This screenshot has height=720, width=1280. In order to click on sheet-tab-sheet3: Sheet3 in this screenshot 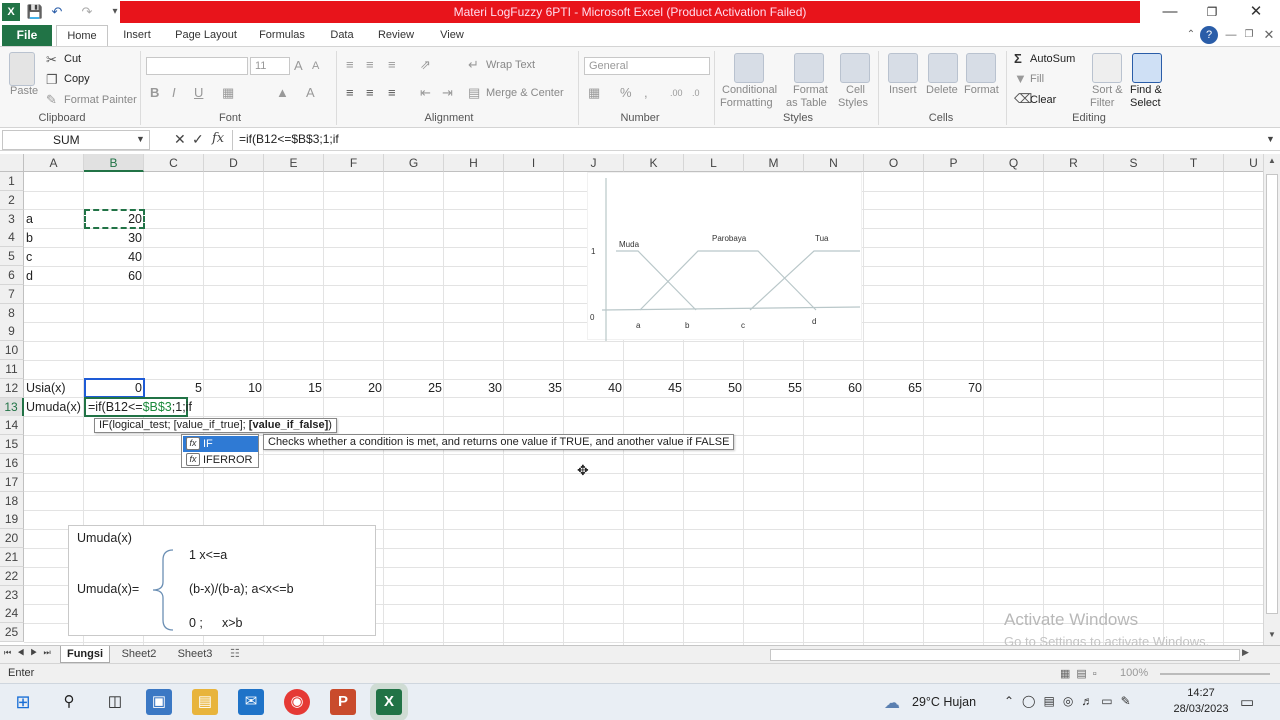, I will do `click(195, 654)`.